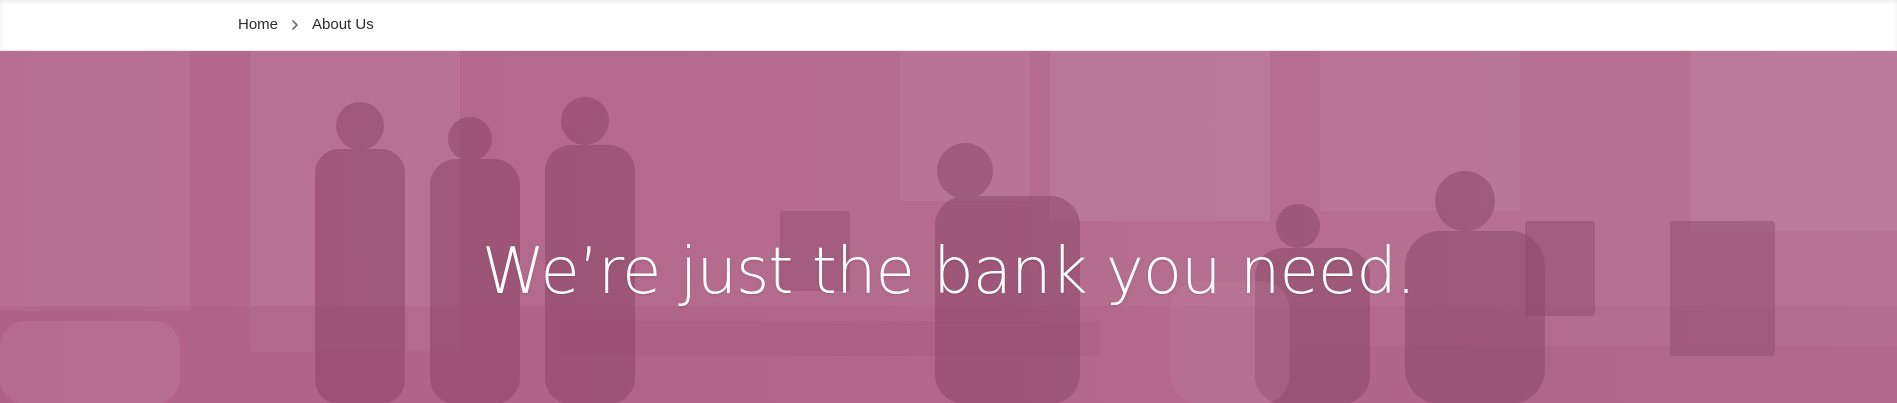 The width and height of the screenshot is (1897, 403). Describe the element at coordinates (948, 25) in the screenshot. I see `top-bar: Home About Us` at that location.